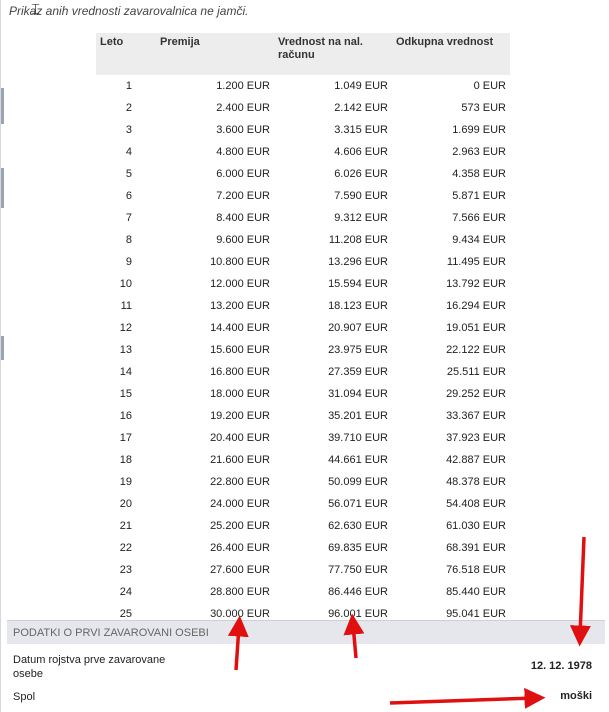 The image size is (609, 712). Describe the element at coordinates (409, 622) in the screenshot. I see `annotation-arrows` at that location.